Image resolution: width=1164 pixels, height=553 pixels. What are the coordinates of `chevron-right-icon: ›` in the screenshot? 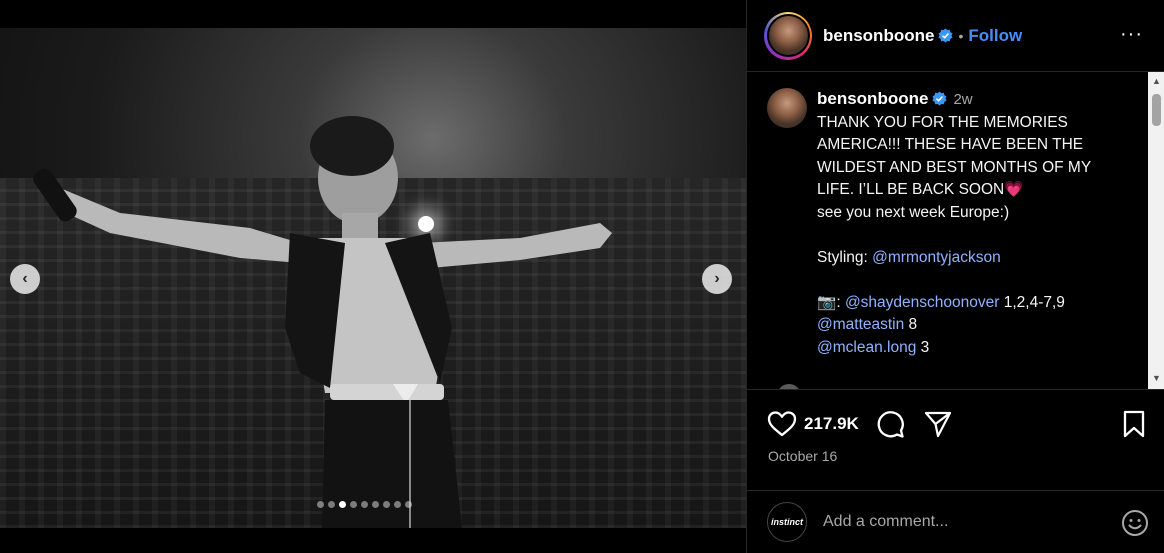 It's located at (717, 278).